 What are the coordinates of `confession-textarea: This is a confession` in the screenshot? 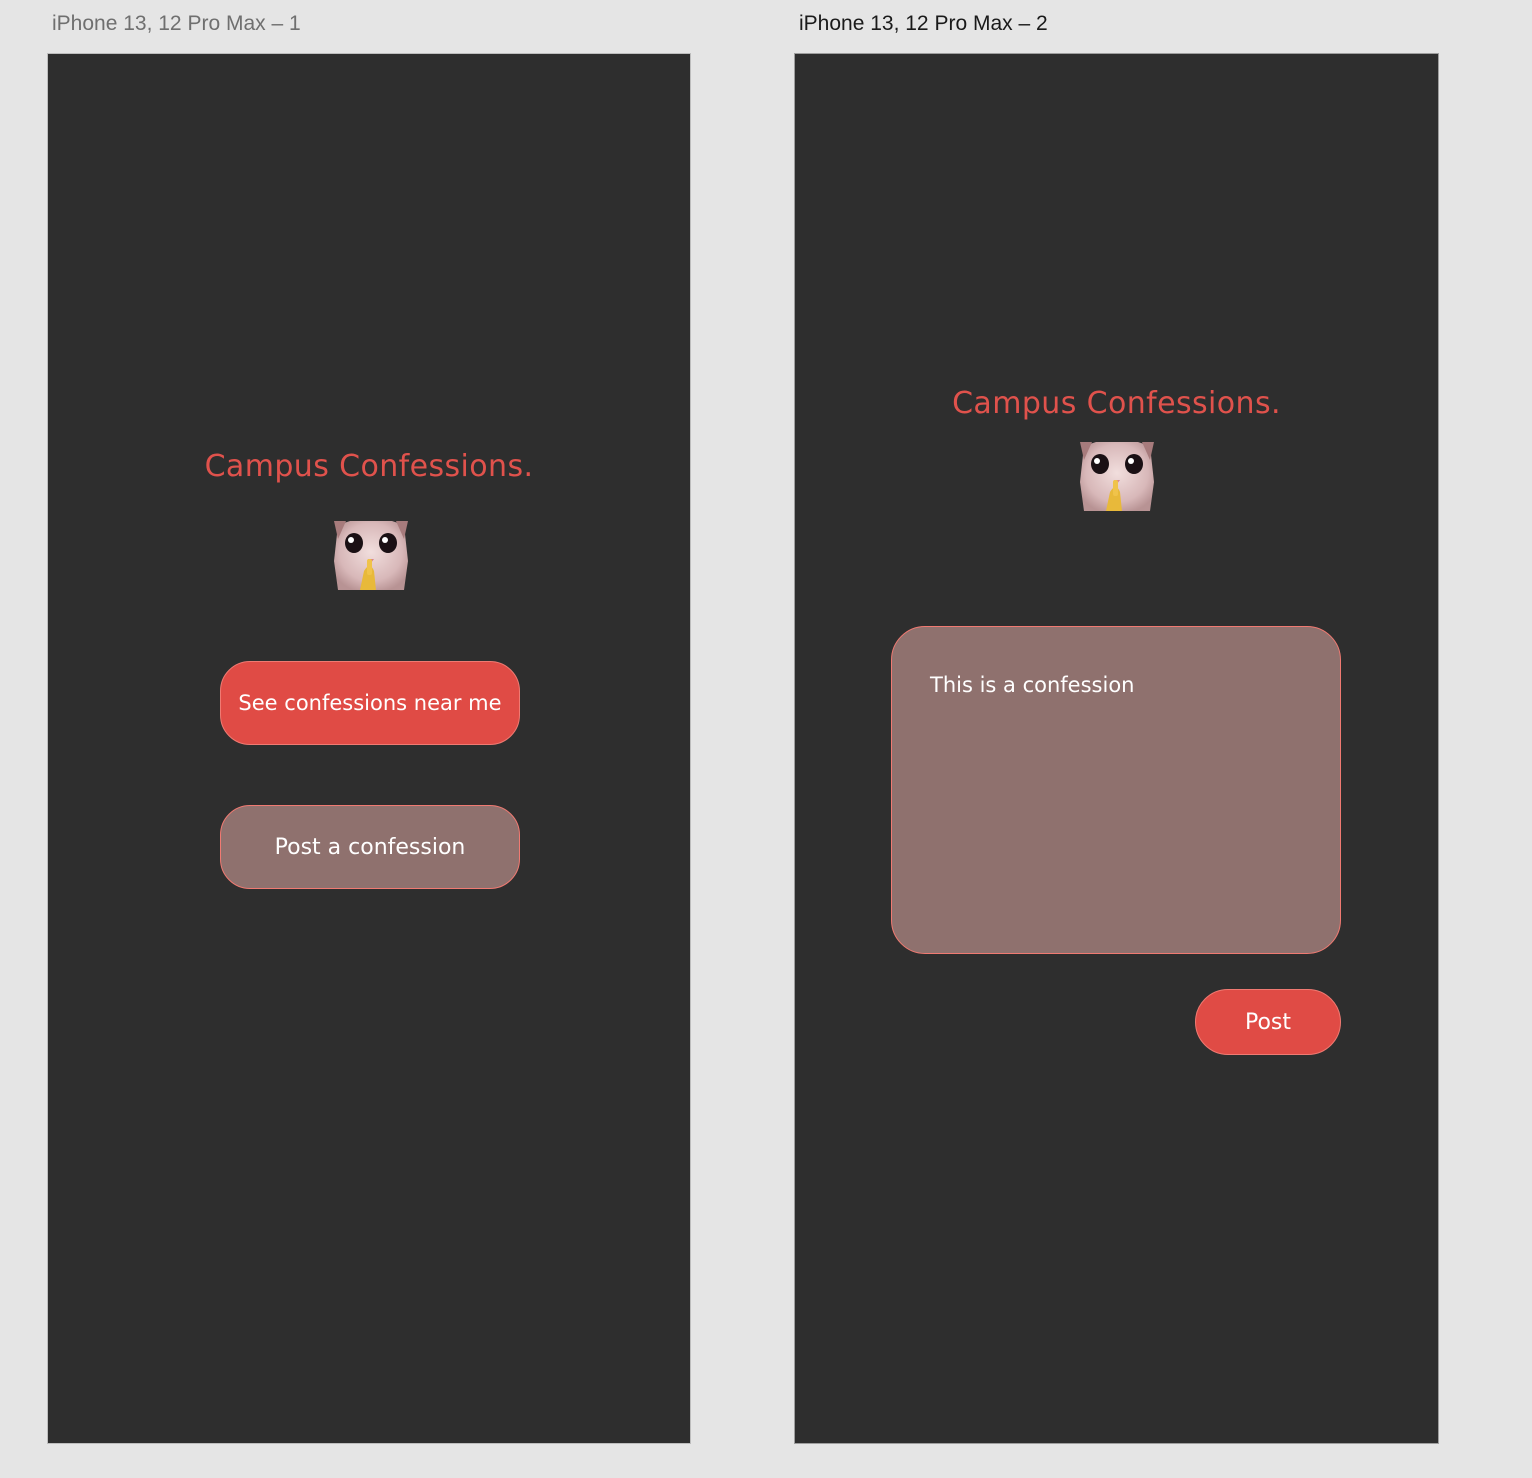 It's located at (1116, 790).